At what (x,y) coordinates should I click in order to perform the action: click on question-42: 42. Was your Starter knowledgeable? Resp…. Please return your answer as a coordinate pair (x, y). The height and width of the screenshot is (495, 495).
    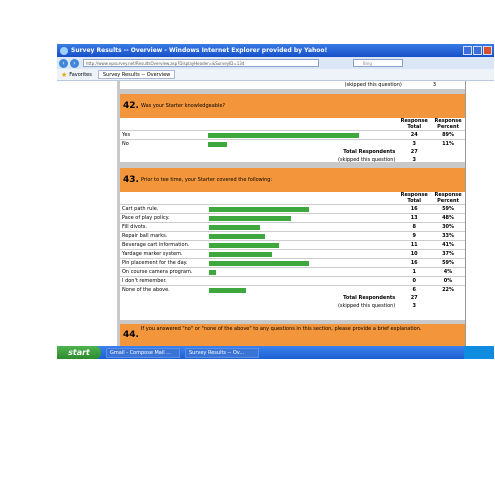
    Looking at the image, I should click on (292, 129).